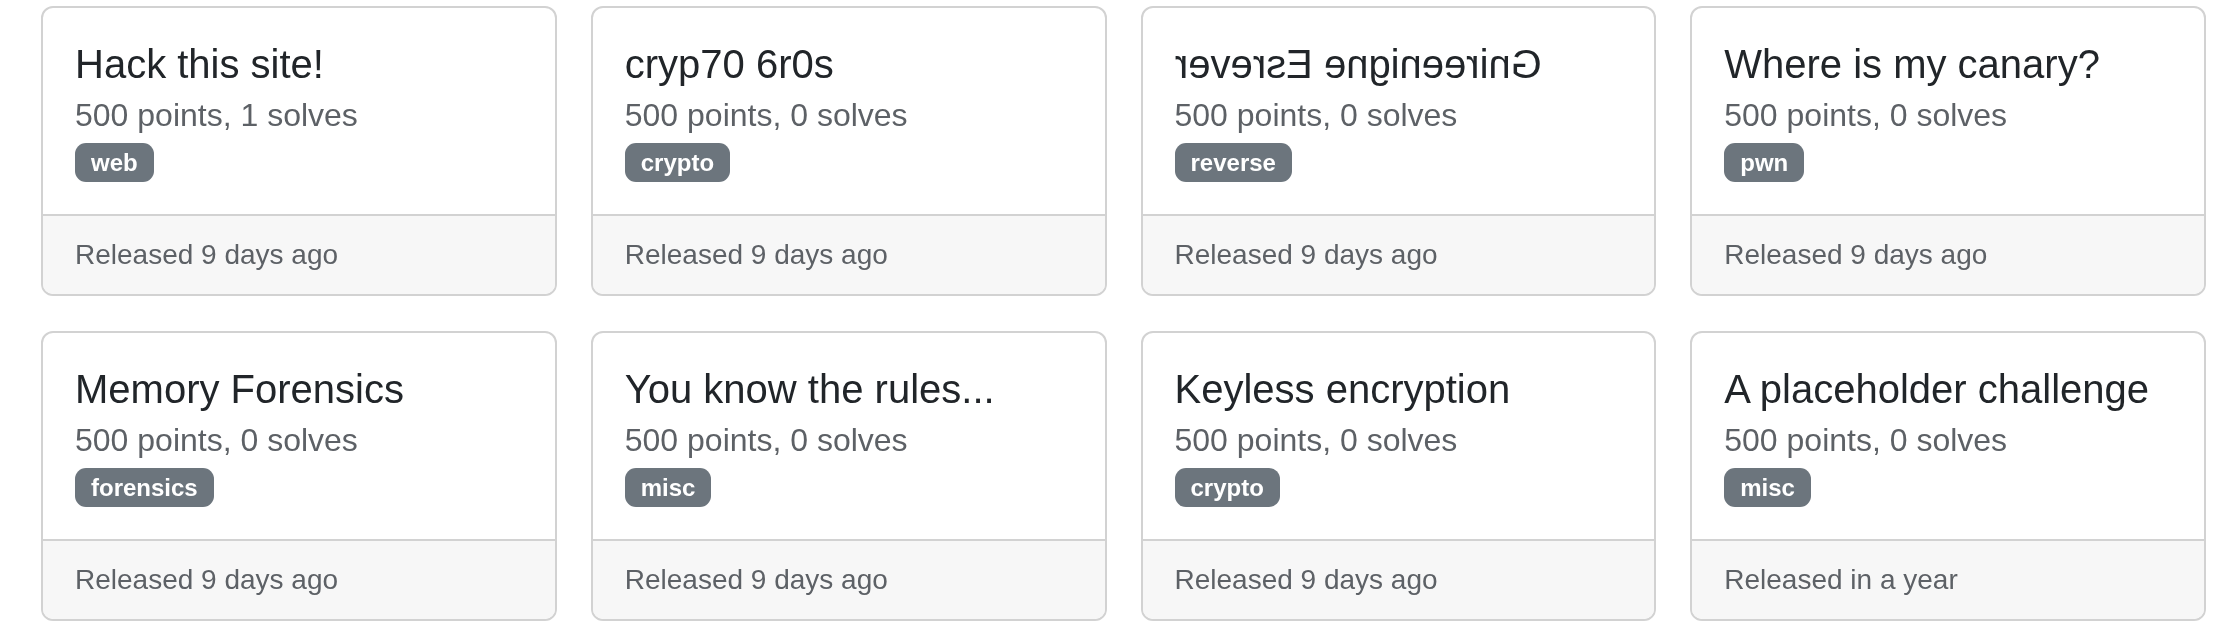 This screenshot has height=640, width=2236. What do you see at coordinates (1342, 389) in the screenshot?
I see `challenge-title: Keyless encryption` at bounding box center [1342, 389].